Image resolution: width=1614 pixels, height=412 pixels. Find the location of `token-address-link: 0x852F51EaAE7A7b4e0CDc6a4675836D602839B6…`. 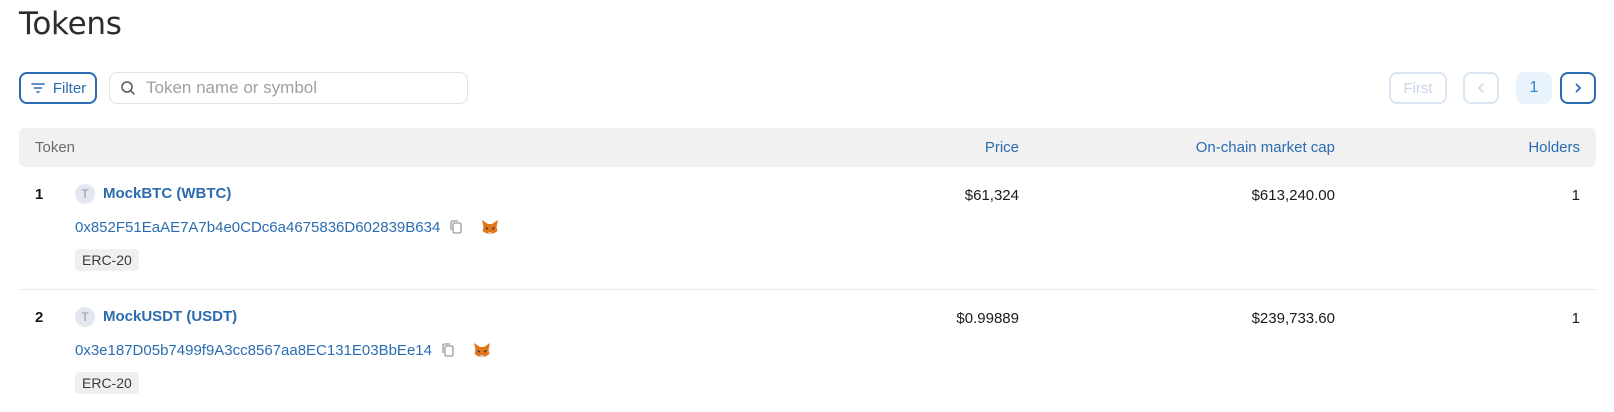

token-address-link: 0x852F51EaAE7A7b4e0CDc6a4675836D602839B6… is located at coordinates (257, 227).